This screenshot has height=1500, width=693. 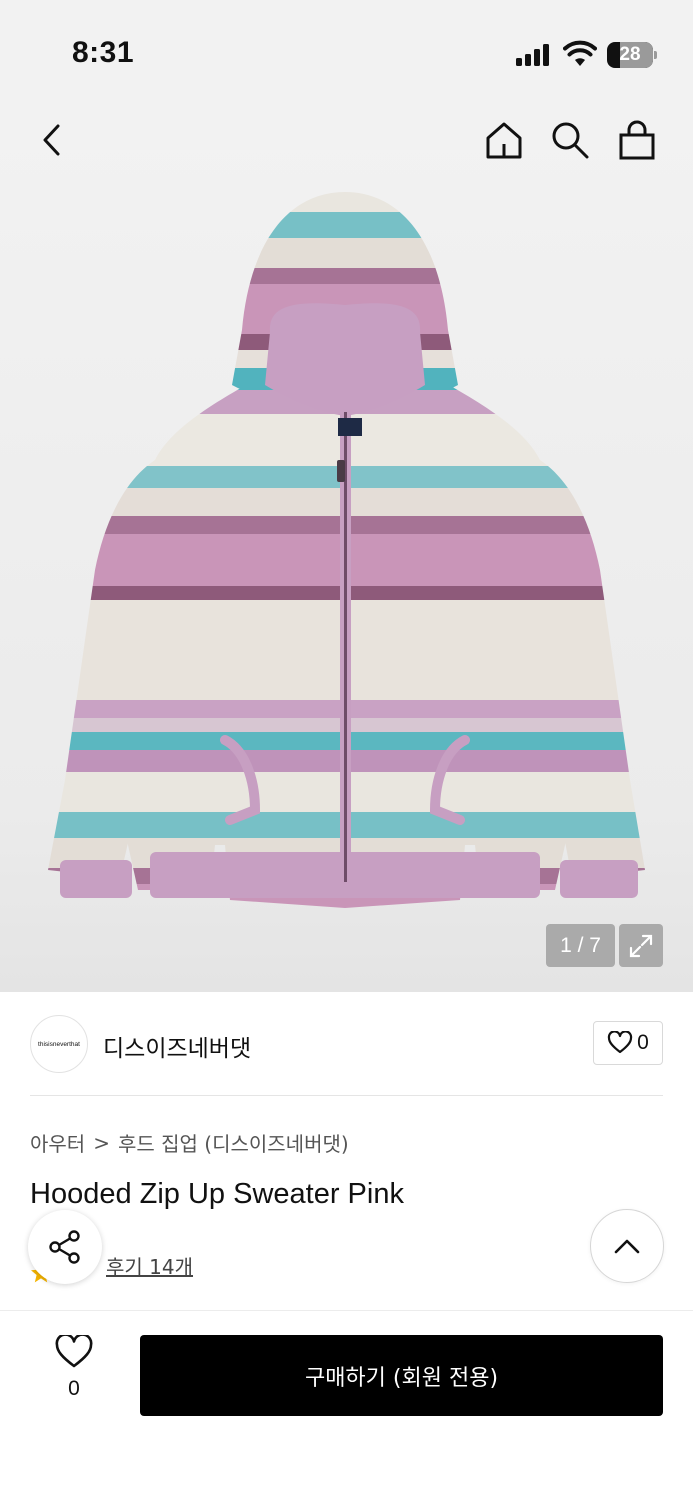 I want to click on search-icon, so click(x=570, y=140).